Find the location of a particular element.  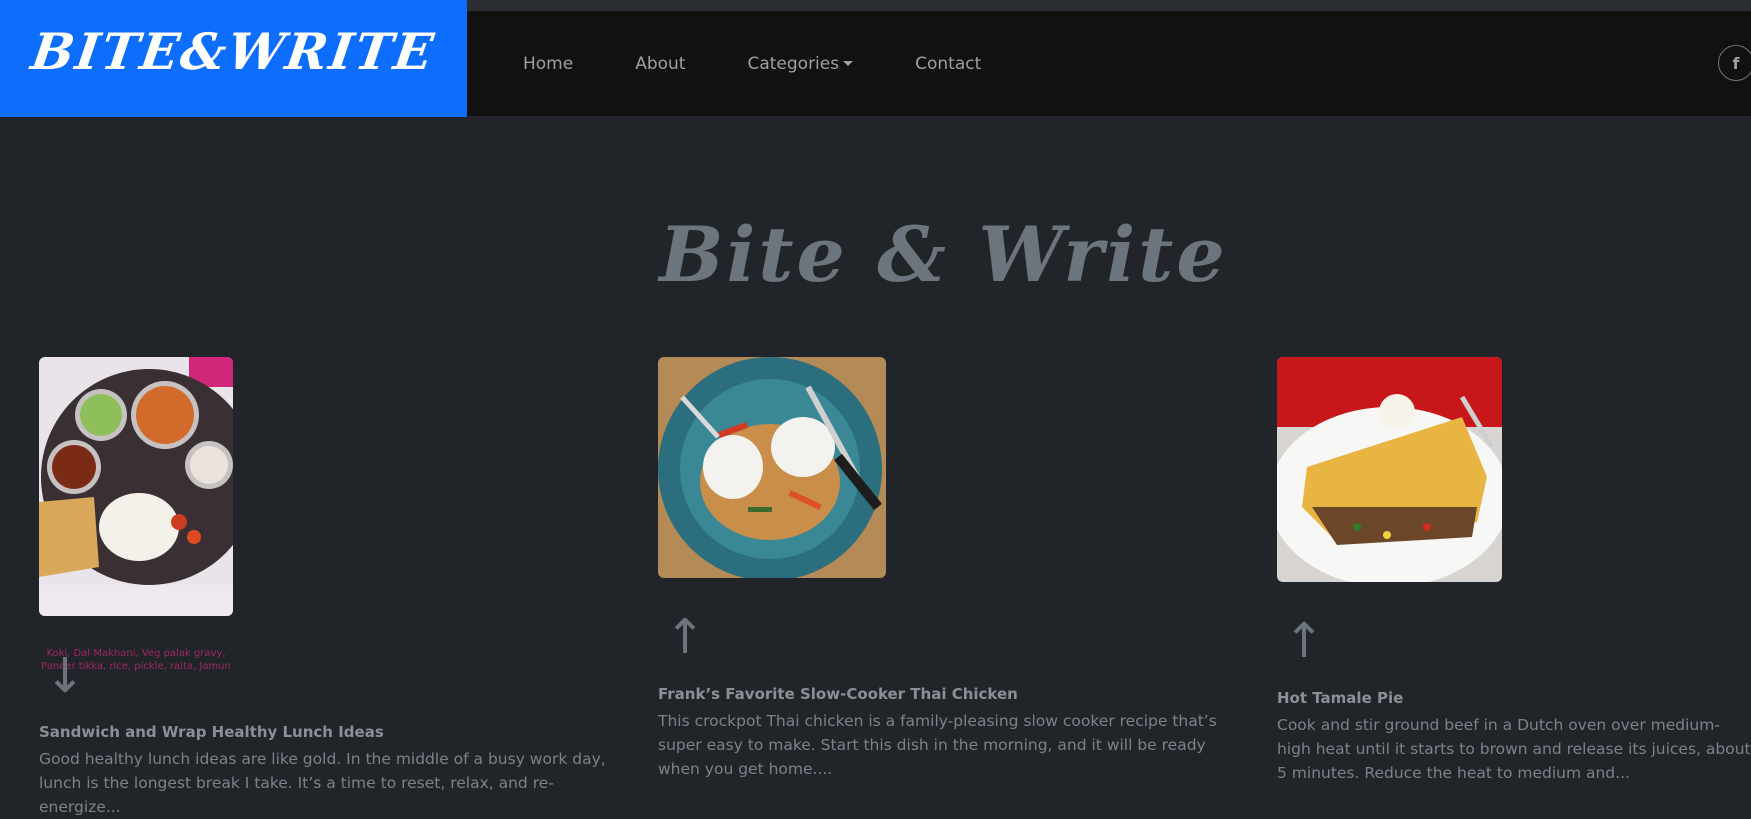

brand-logo: BITE&WRITE is located at coordinates (233, 58).